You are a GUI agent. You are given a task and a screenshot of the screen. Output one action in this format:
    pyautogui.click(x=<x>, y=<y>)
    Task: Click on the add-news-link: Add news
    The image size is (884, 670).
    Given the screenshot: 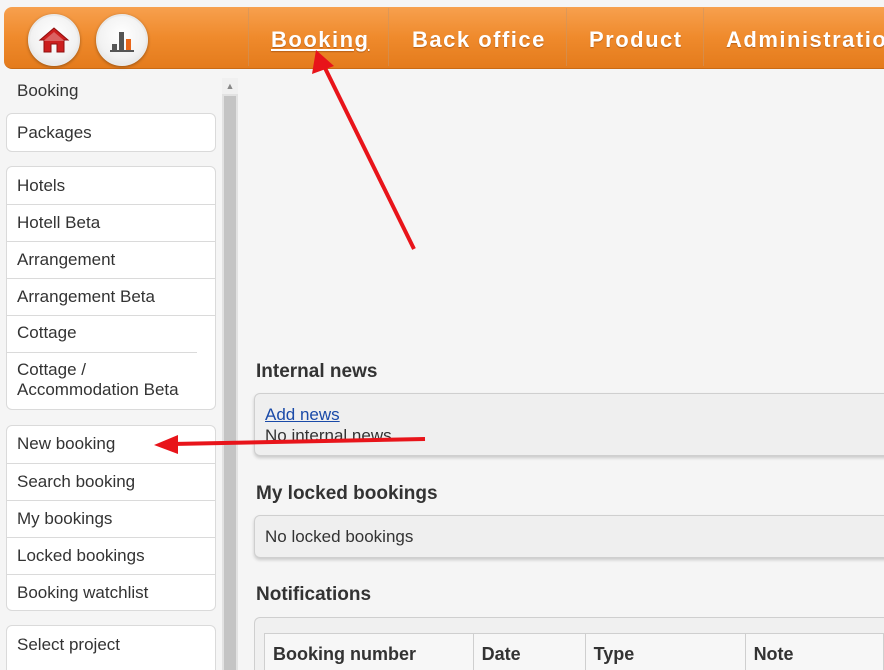 What is the action you would take?
    pyautogui.click(x=302, y=415)
    